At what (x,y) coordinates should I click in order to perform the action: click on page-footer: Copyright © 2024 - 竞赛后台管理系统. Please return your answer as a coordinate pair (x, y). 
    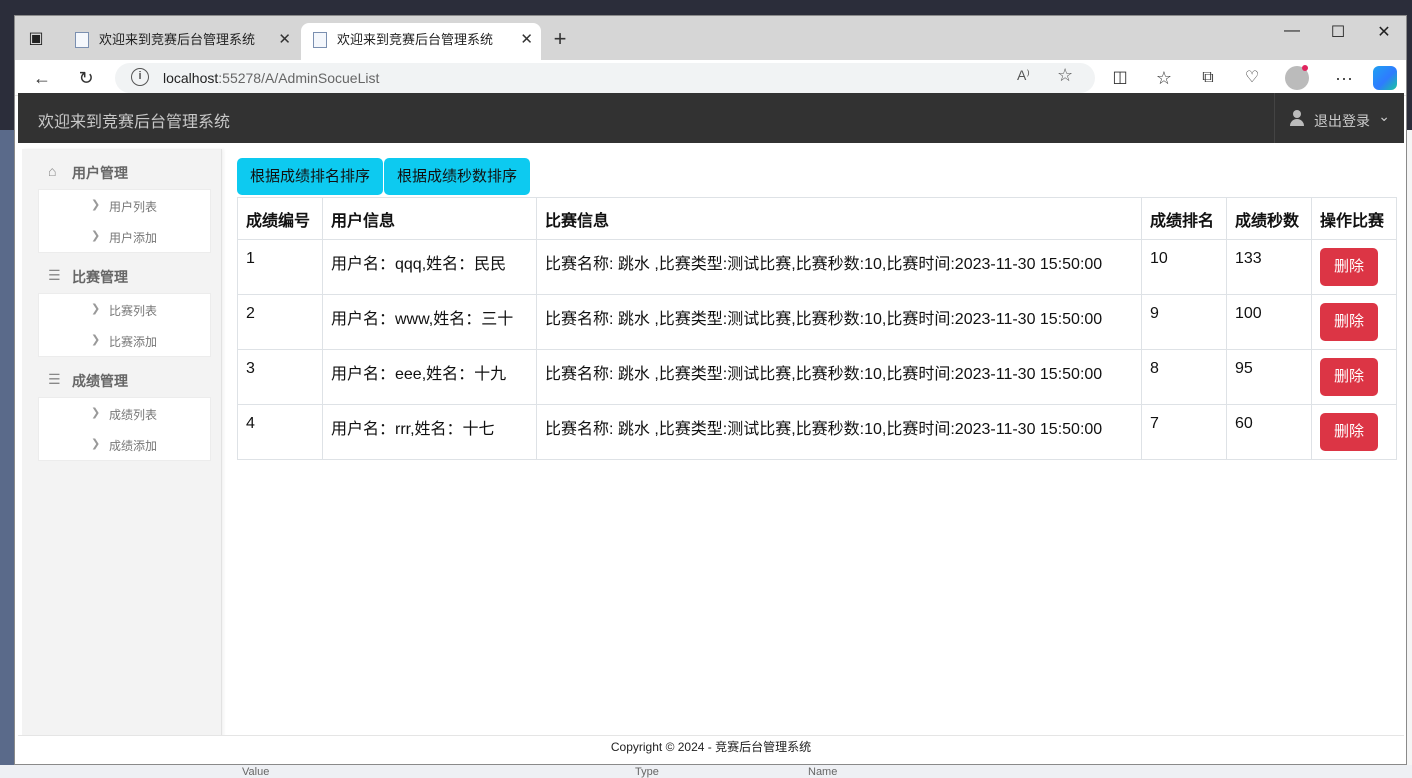
    Looking at the image, I should click on (711, 749).